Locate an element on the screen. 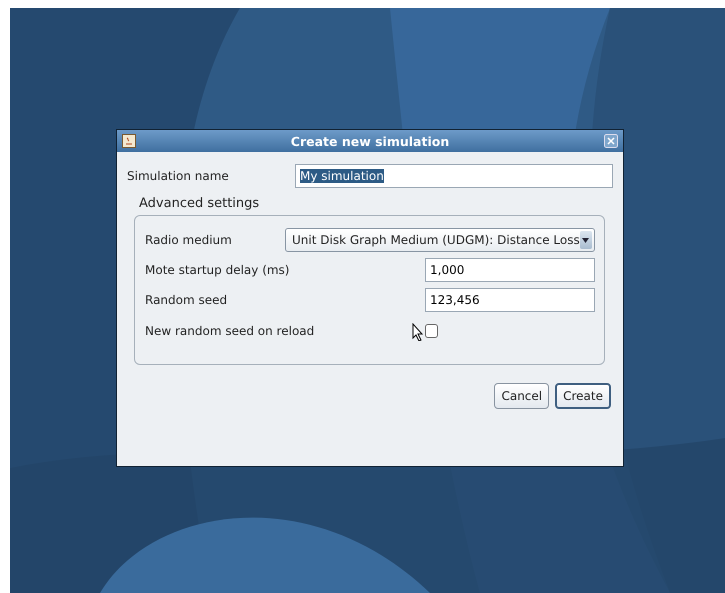 This screenshot has width=725, height=593. create-button: Create is located at coordinates (583, 396).